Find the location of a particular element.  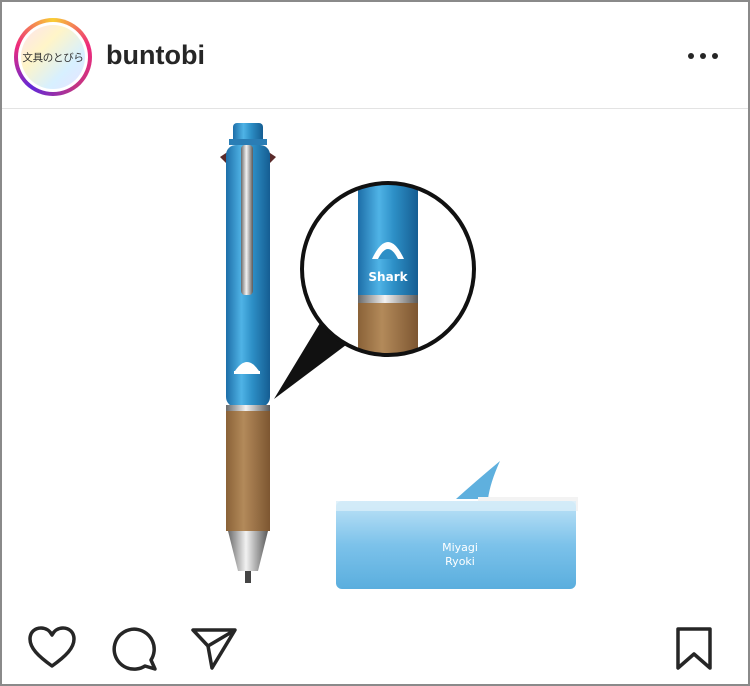

case-text-line2: Ryoki is located at coordinates (460, 561).